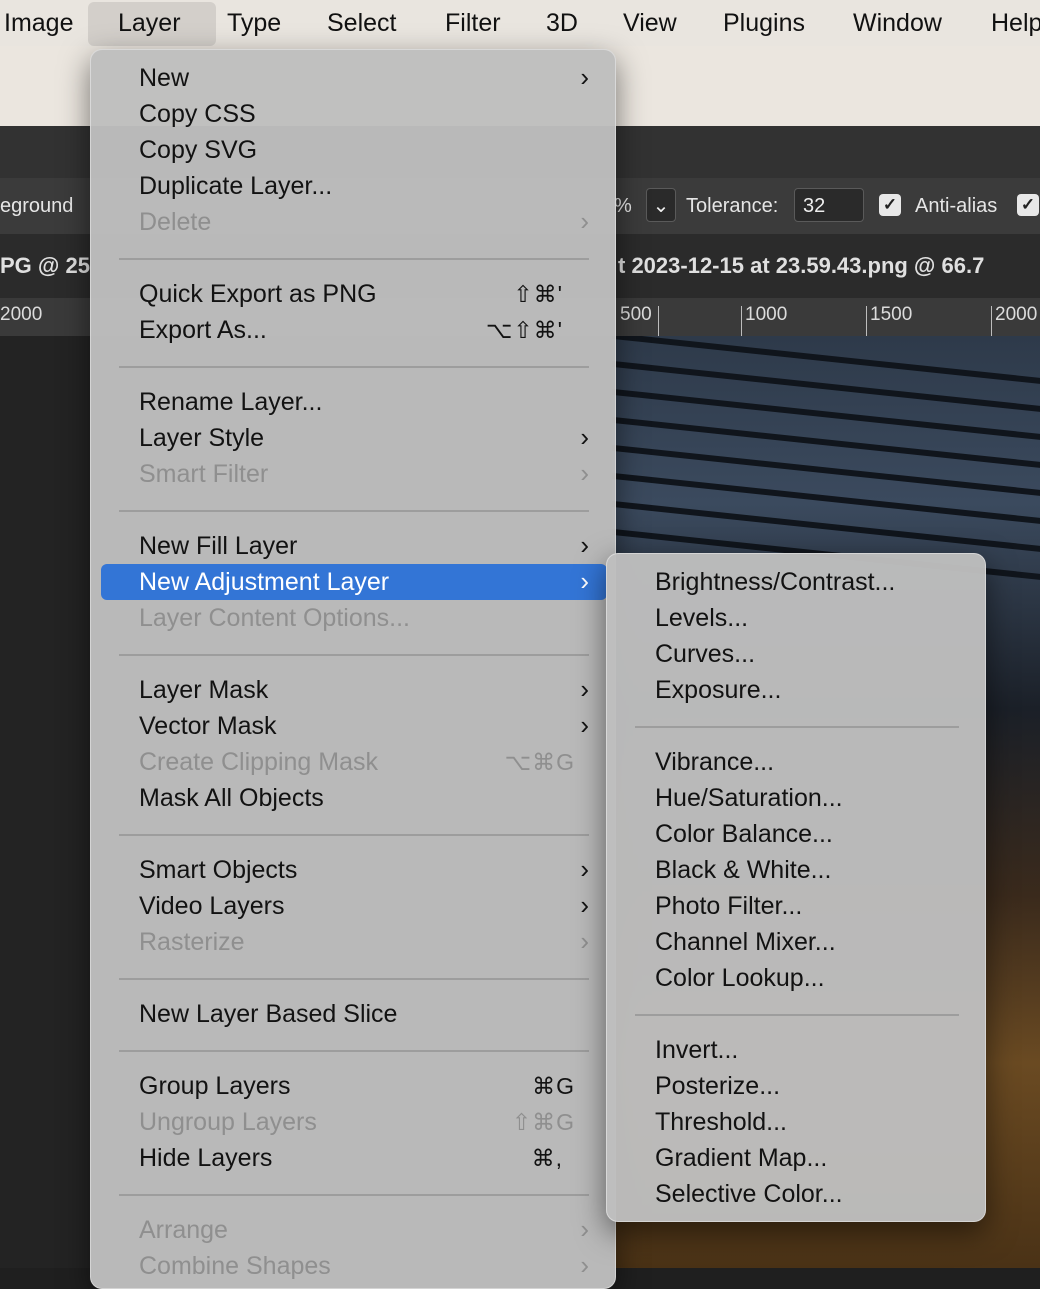  I want to click on menu-help: Help, so click(1008, 23).